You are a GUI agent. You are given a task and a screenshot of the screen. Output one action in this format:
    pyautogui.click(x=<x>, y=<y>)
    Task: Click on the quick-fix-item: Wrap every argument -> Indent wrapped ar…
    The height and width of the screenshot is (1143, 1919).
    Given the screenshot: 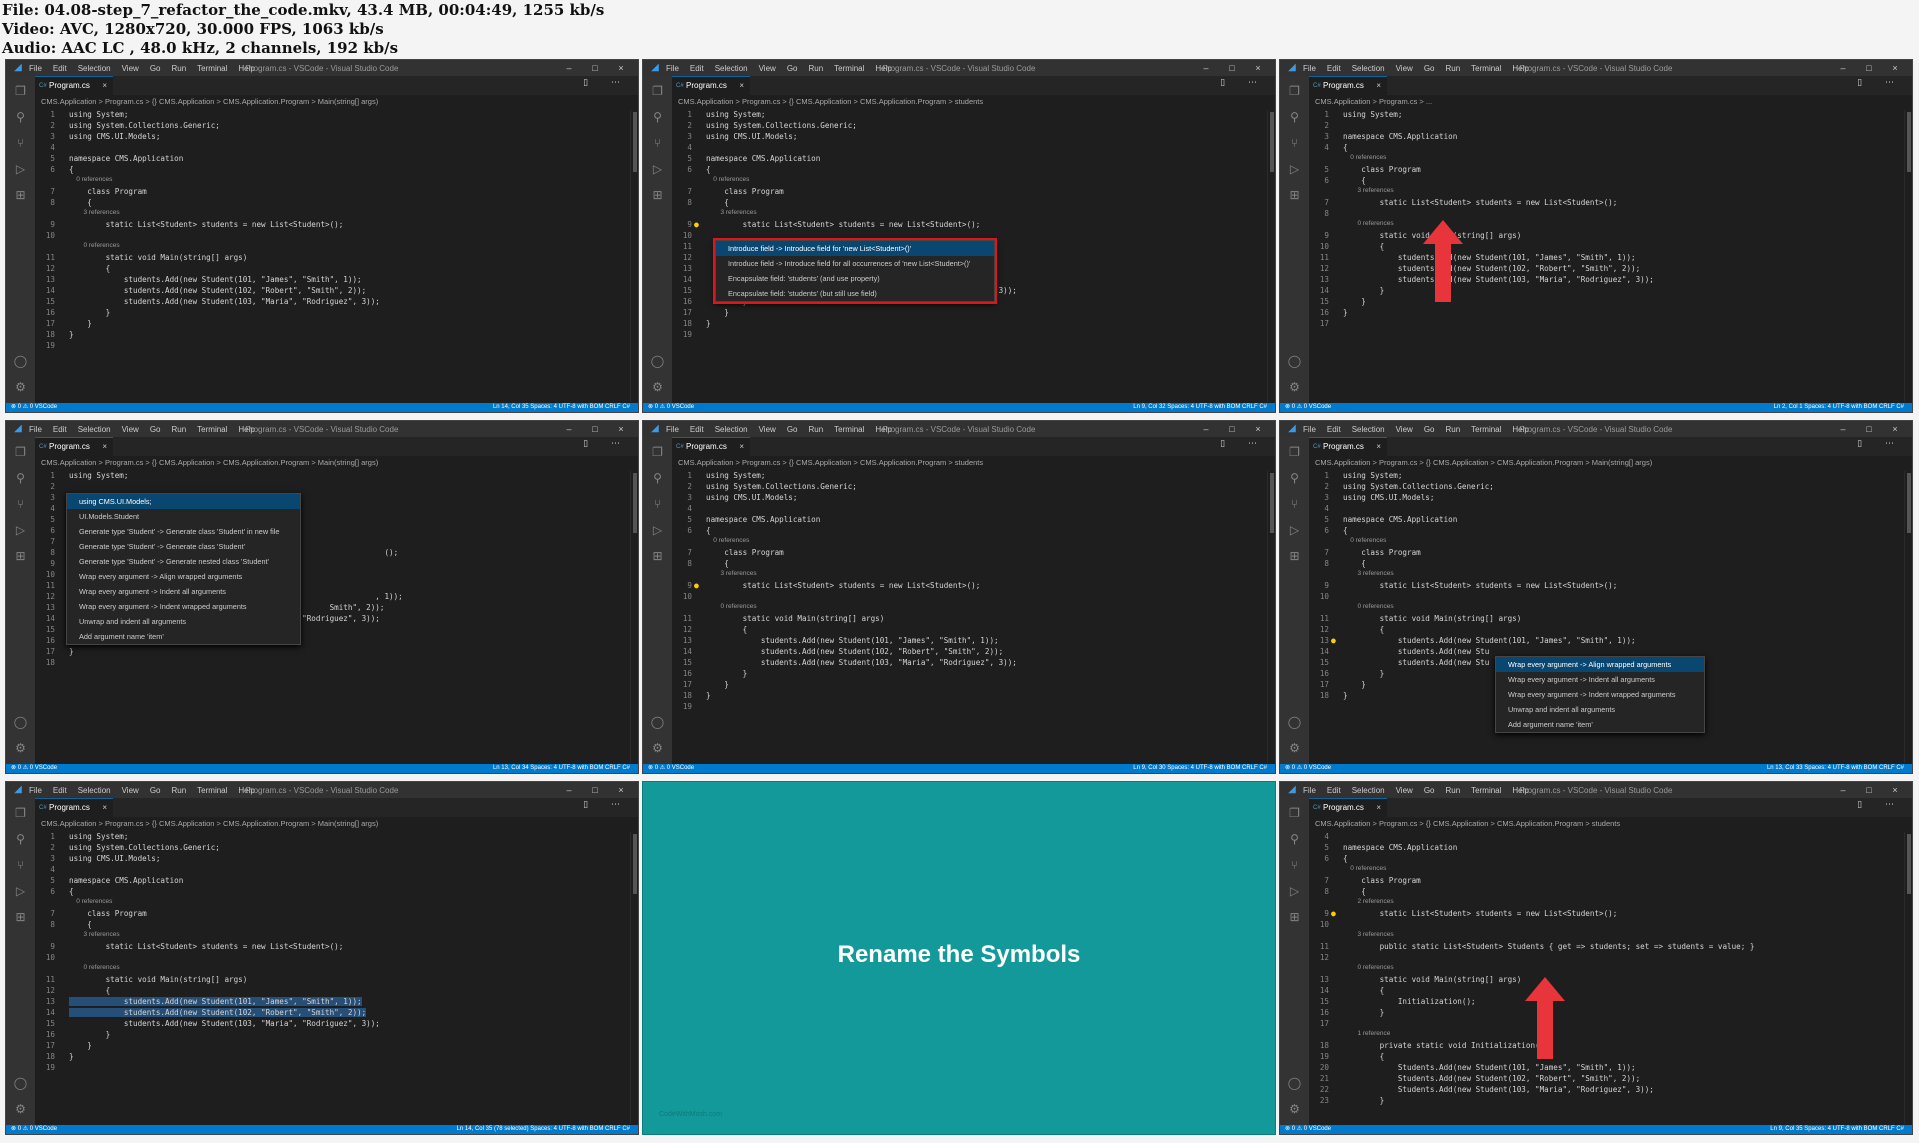 What is the action you would take?
    pyautogui.click(x=183, y=606)
    